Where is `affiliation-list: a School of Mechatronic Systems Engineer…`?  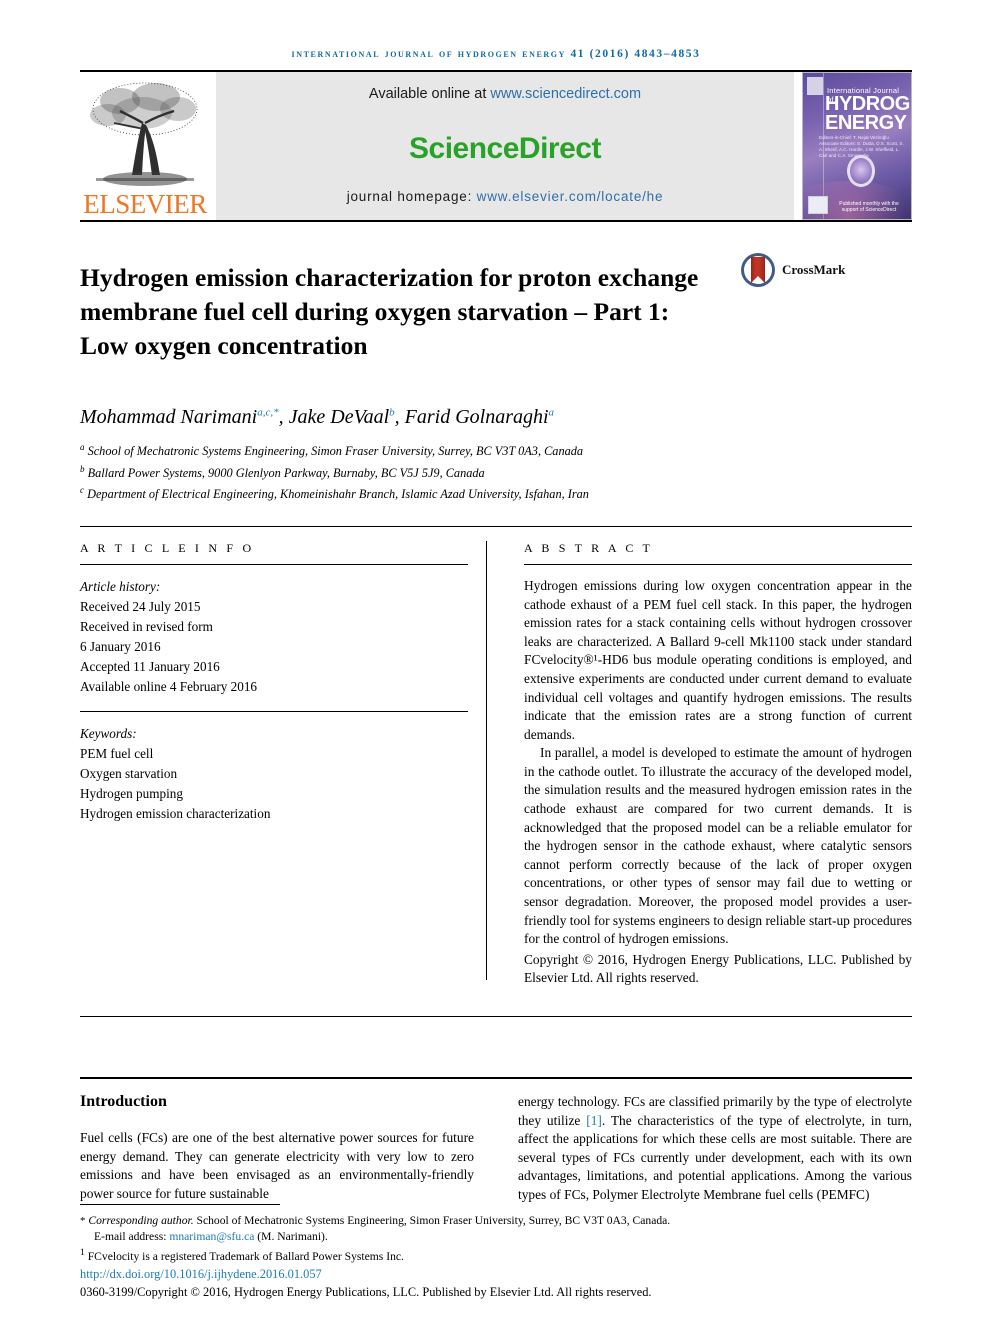 affiliation-list: a School of Mechatronic Systems Engineer… is located at coordinates (496, 471).